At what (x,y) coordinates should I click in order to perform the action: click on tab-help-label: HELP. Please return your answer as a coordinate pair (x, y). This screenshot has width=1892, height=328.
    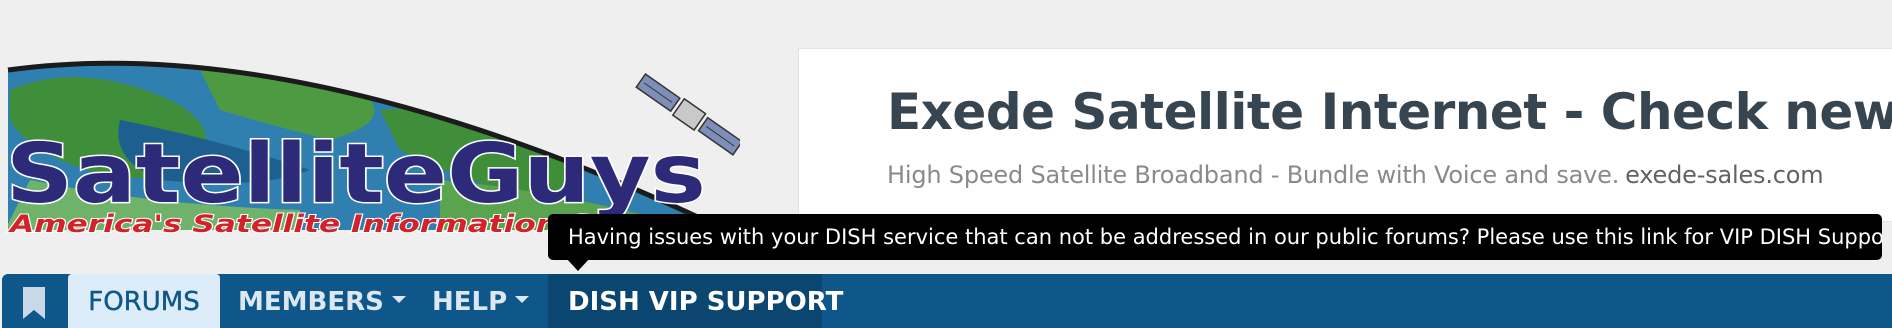
    Looking at the image, I should click on (470, 302).